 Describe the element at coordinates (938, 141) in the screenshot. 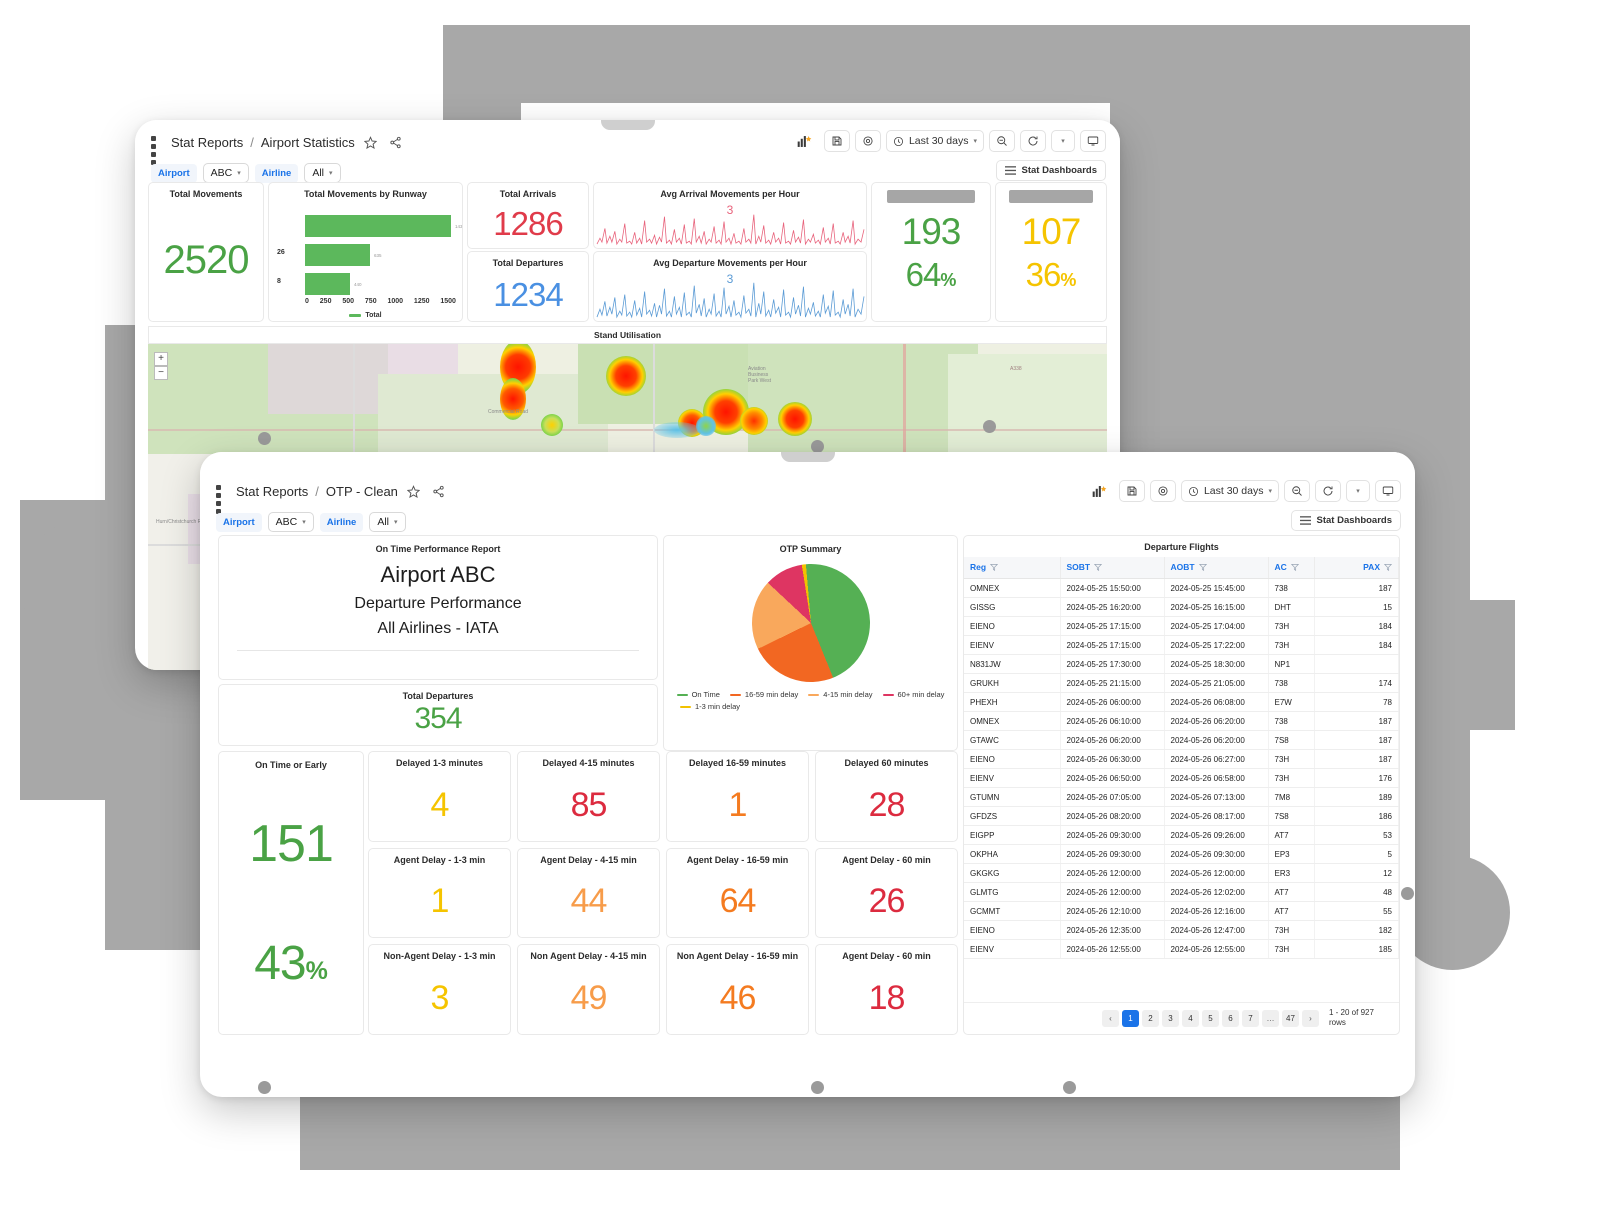

I see `date-range-value: Last 30 days` at that location.